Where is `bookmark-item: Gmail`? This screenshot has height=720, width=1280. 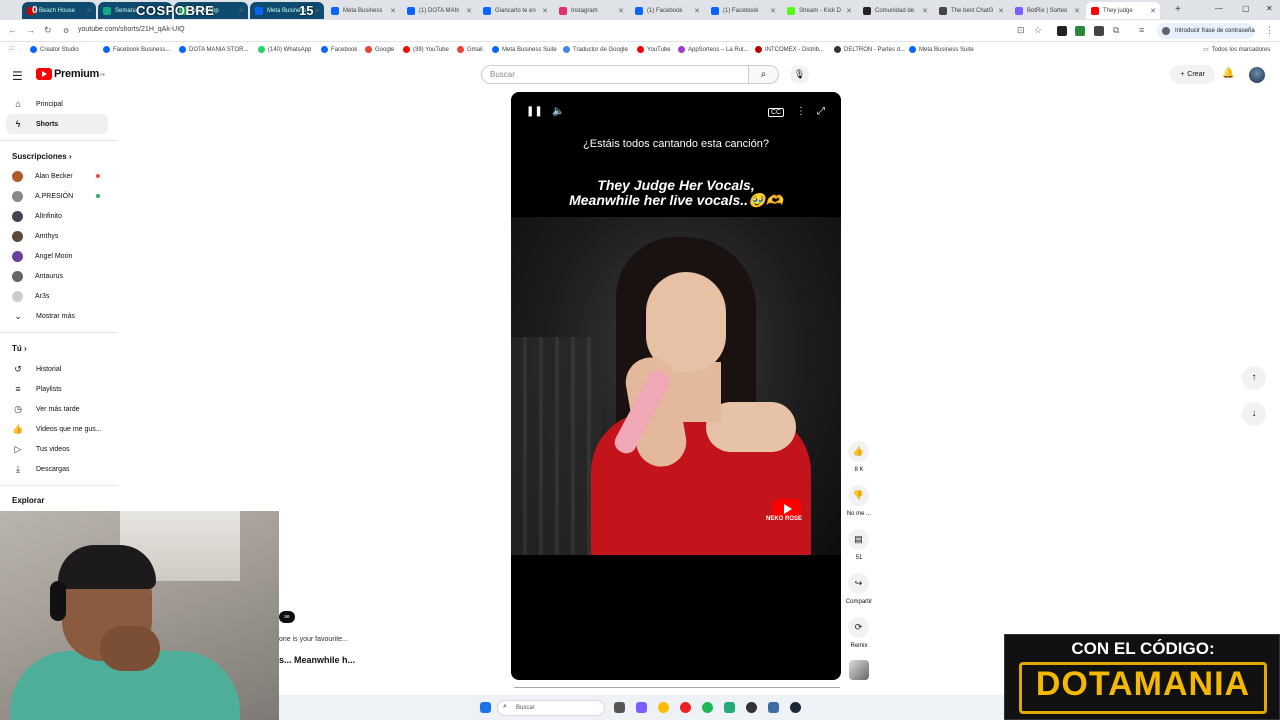 bookmark-item: Gmail is located at coordinates (470, 49).